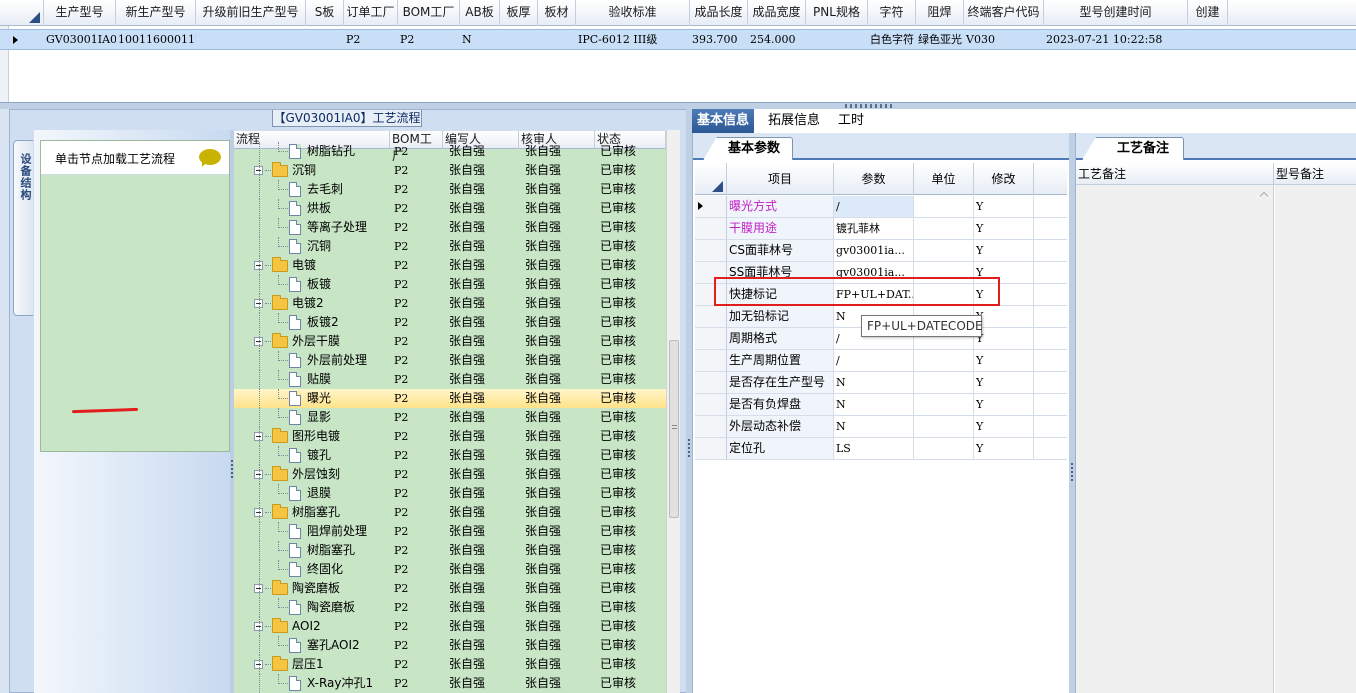 This screenshot has width=1356, height=693. Describe the element at coordinates (450, 493) in the screenshot. I see `process-row: 退膜 P2 张自强 张自强 已审核` at that location.